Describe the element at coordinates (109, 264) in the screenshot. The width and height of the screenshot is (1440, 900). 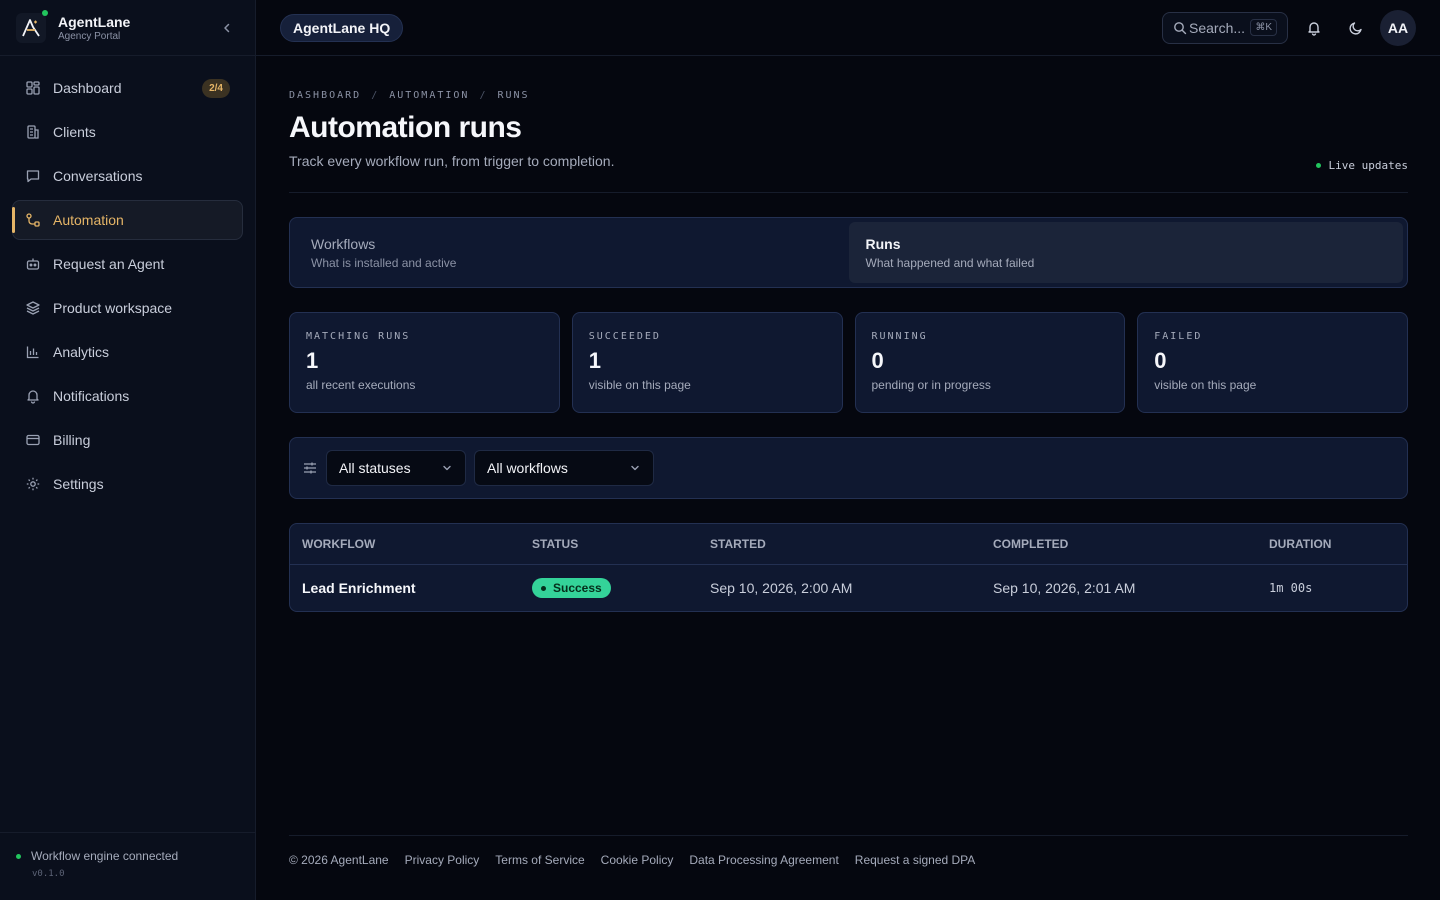
I see `sidebar-item-label: Request an Agent` at that location.